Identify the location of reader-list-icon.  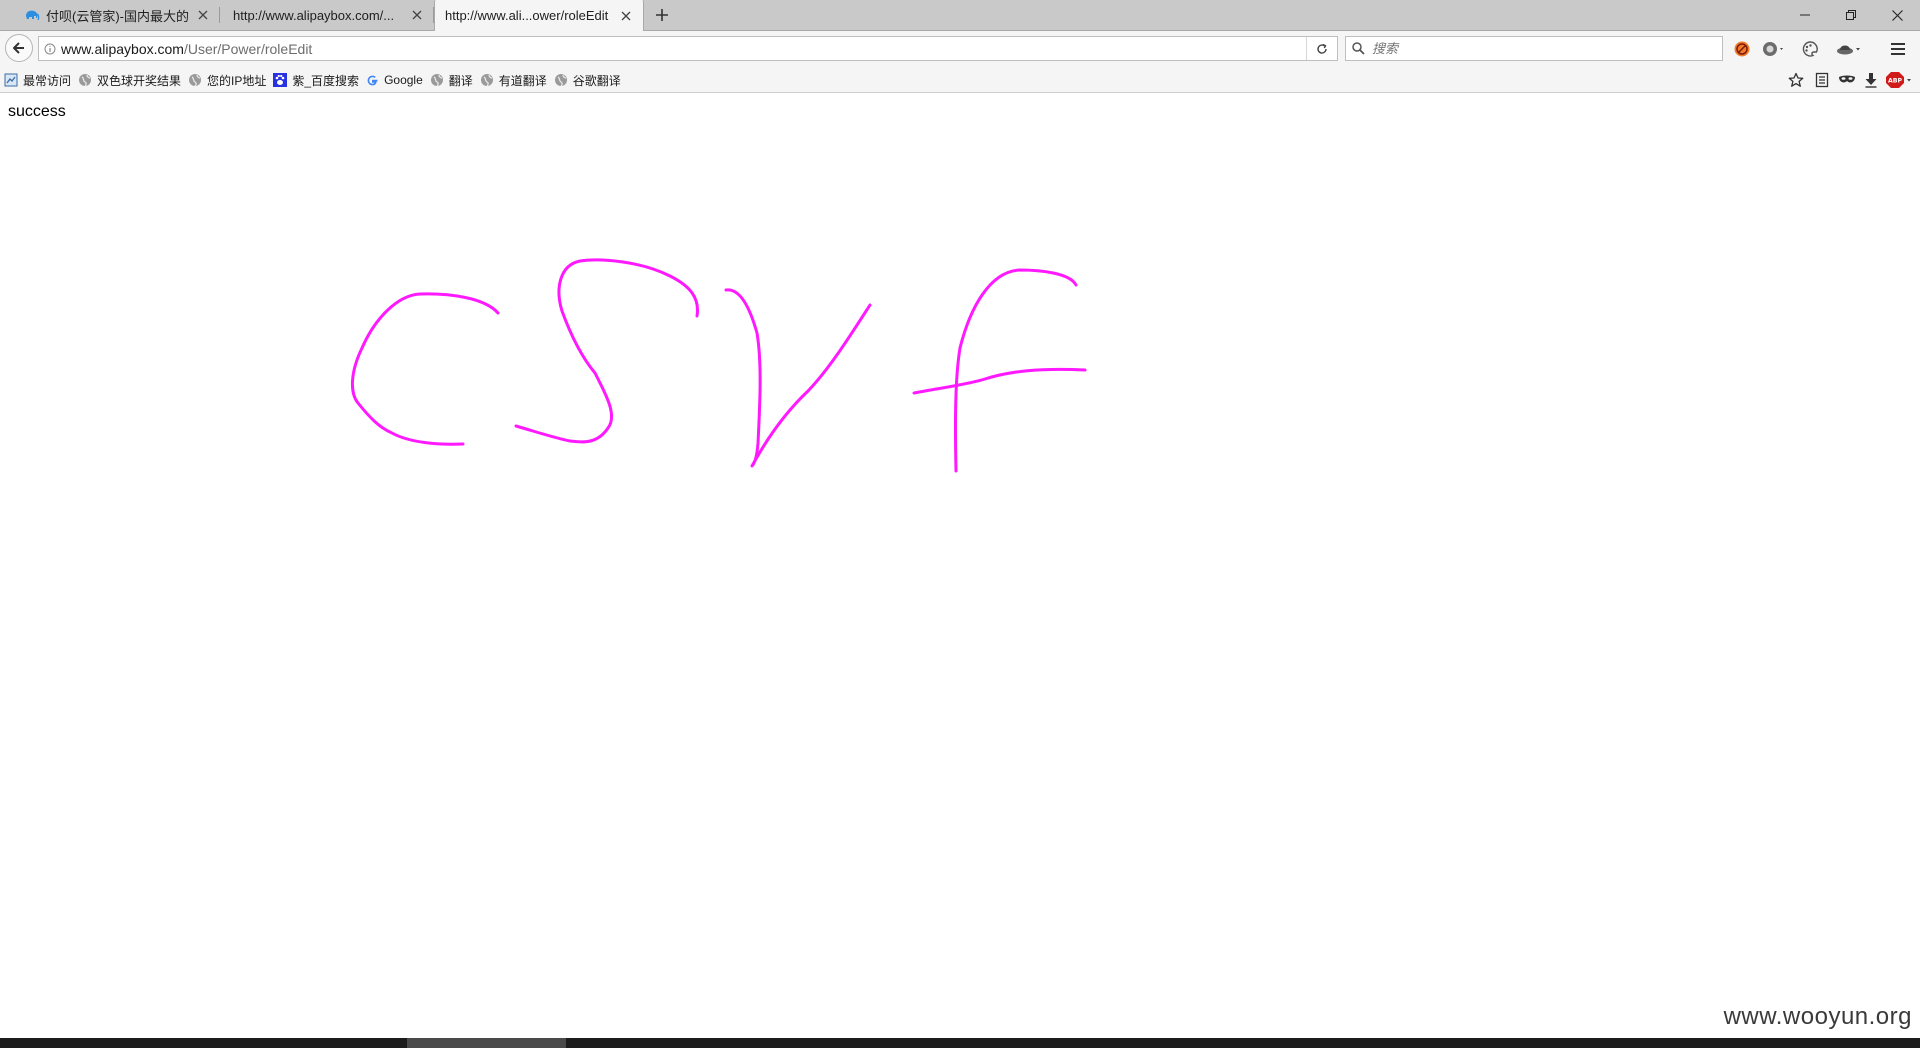
(1822, 80).